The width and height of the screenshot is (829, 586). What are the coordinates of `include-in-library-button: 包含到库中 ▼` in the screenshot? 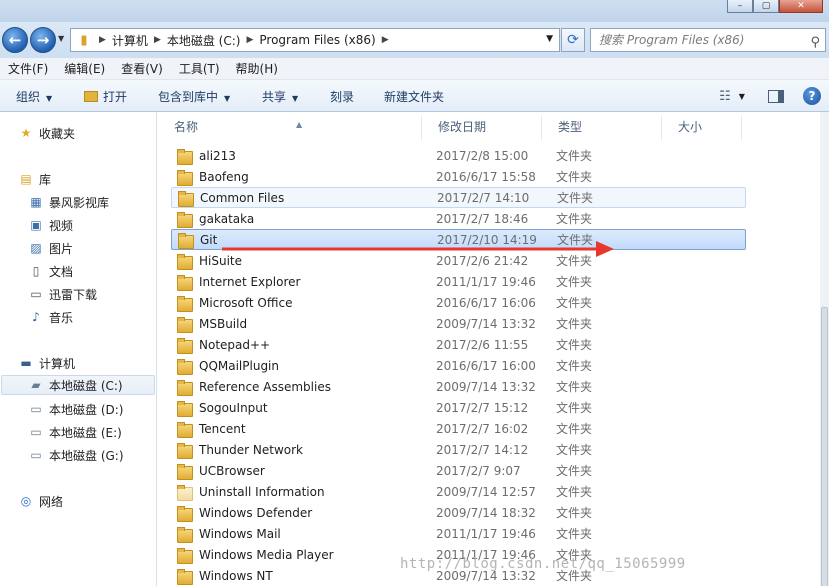 It's located at (194, 96).